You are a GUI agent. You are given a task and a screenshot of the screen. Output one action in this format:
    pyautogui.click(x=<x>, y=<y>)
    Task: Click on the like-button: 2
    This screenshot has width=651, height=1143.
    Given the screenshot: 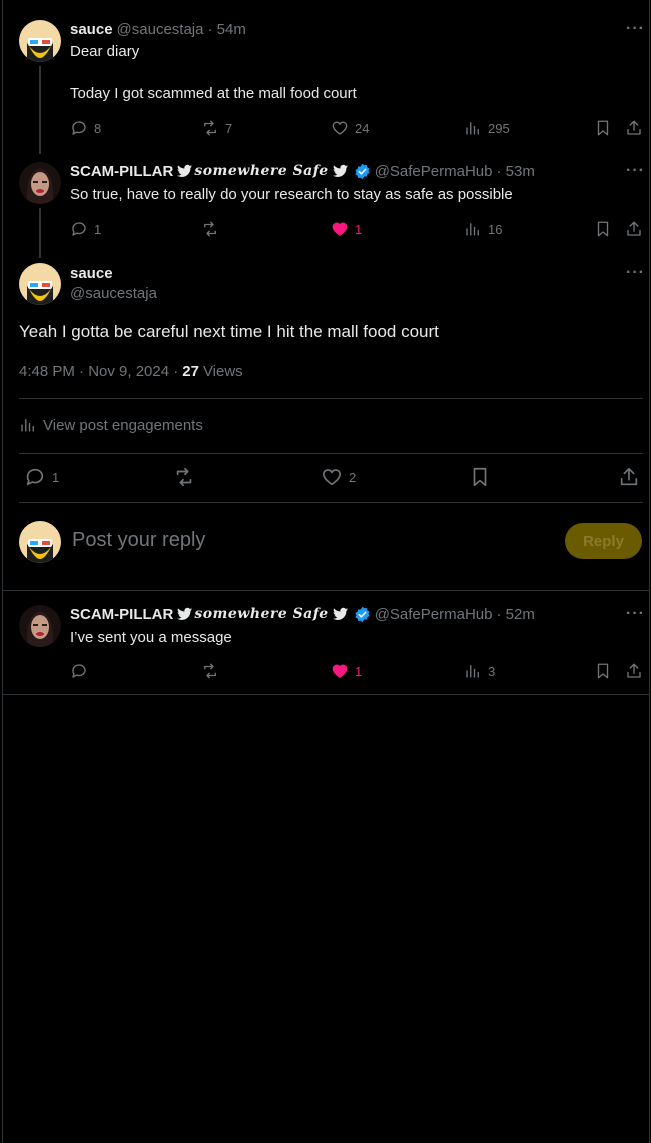 What is the action you would take?
    pyautogui.click(x=338, y=477)
    